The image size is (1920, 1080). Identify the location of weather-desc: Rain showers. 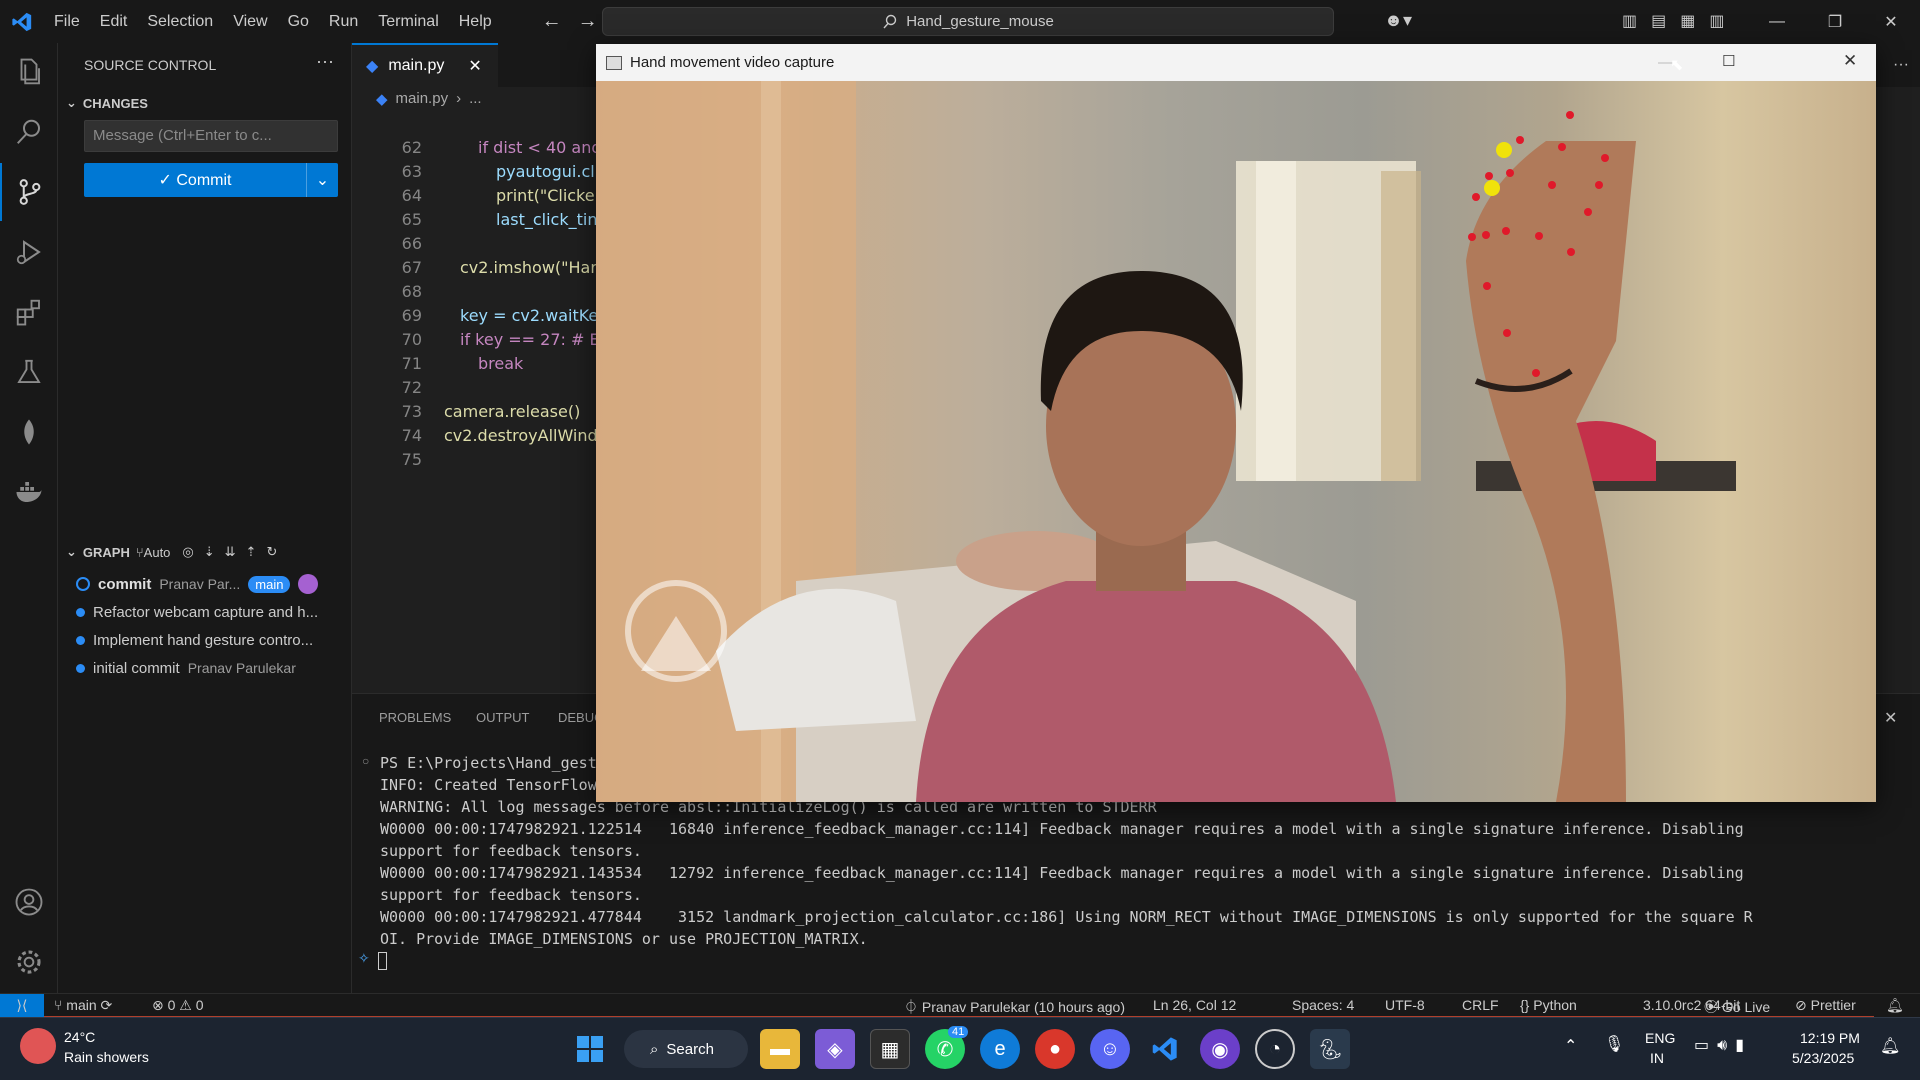
(106, 1057).